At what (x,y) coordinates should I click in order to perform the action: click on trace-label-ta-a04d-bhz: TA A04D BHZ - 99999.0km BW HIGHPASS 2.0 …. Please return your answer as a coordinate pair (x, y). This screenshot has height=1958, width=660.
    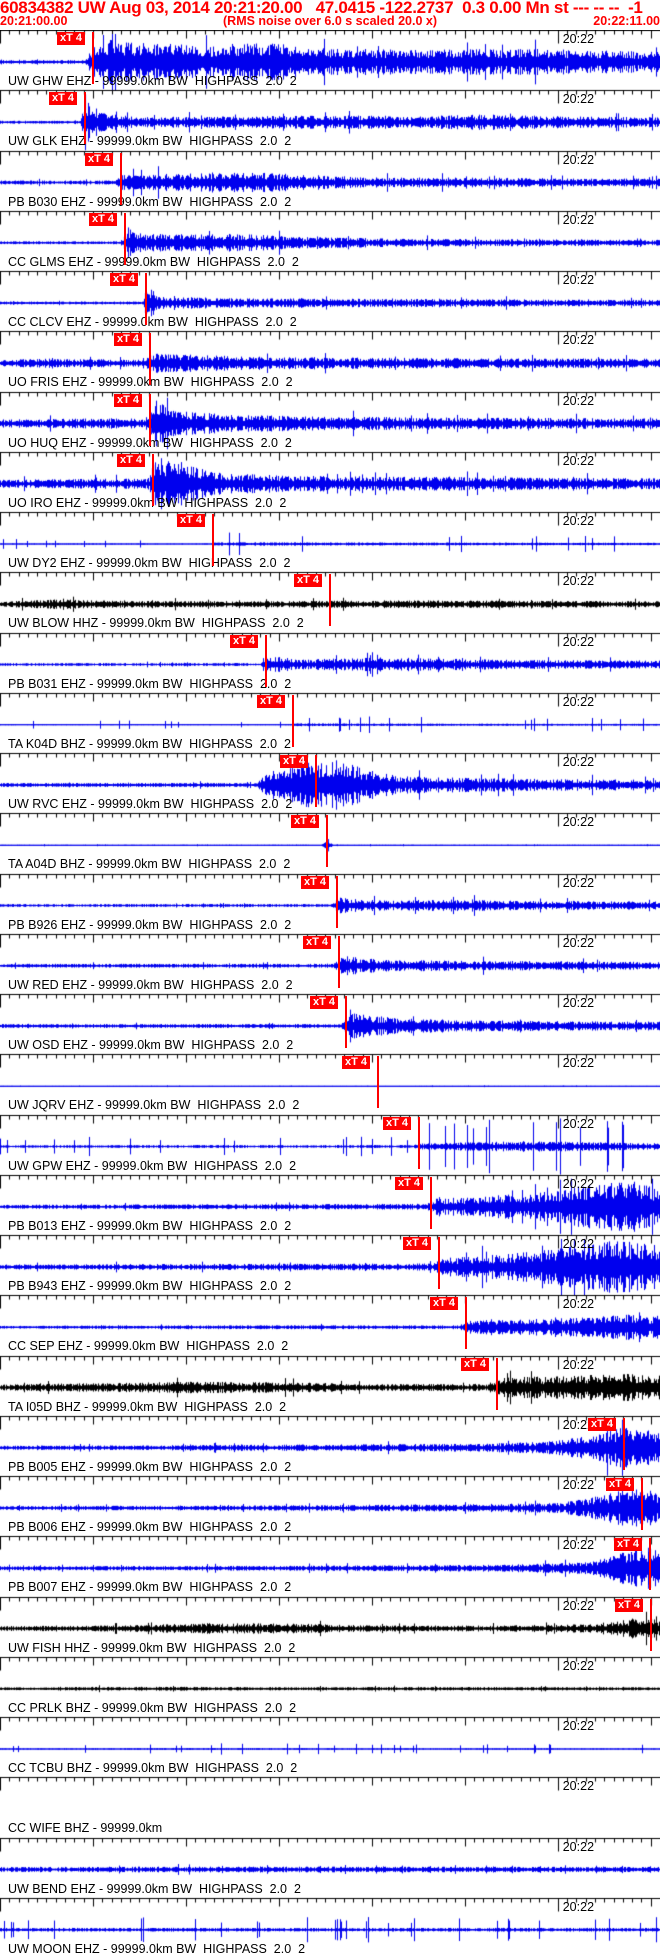
    Looking at the image, I should click on (149, 864).